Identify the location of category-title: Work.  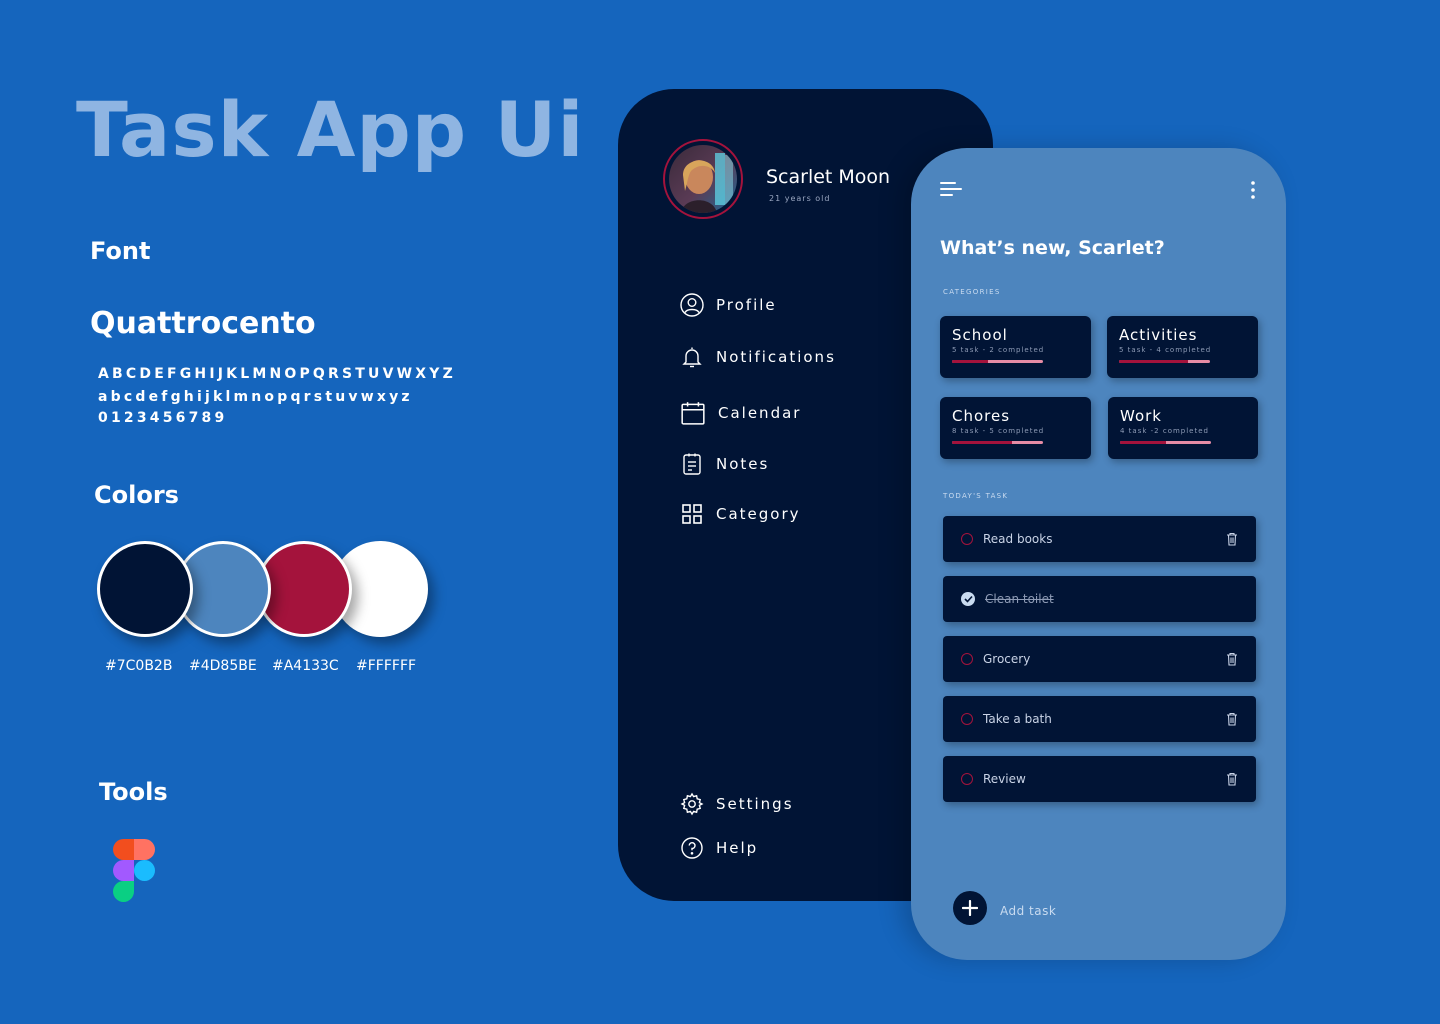
(1141, 416).